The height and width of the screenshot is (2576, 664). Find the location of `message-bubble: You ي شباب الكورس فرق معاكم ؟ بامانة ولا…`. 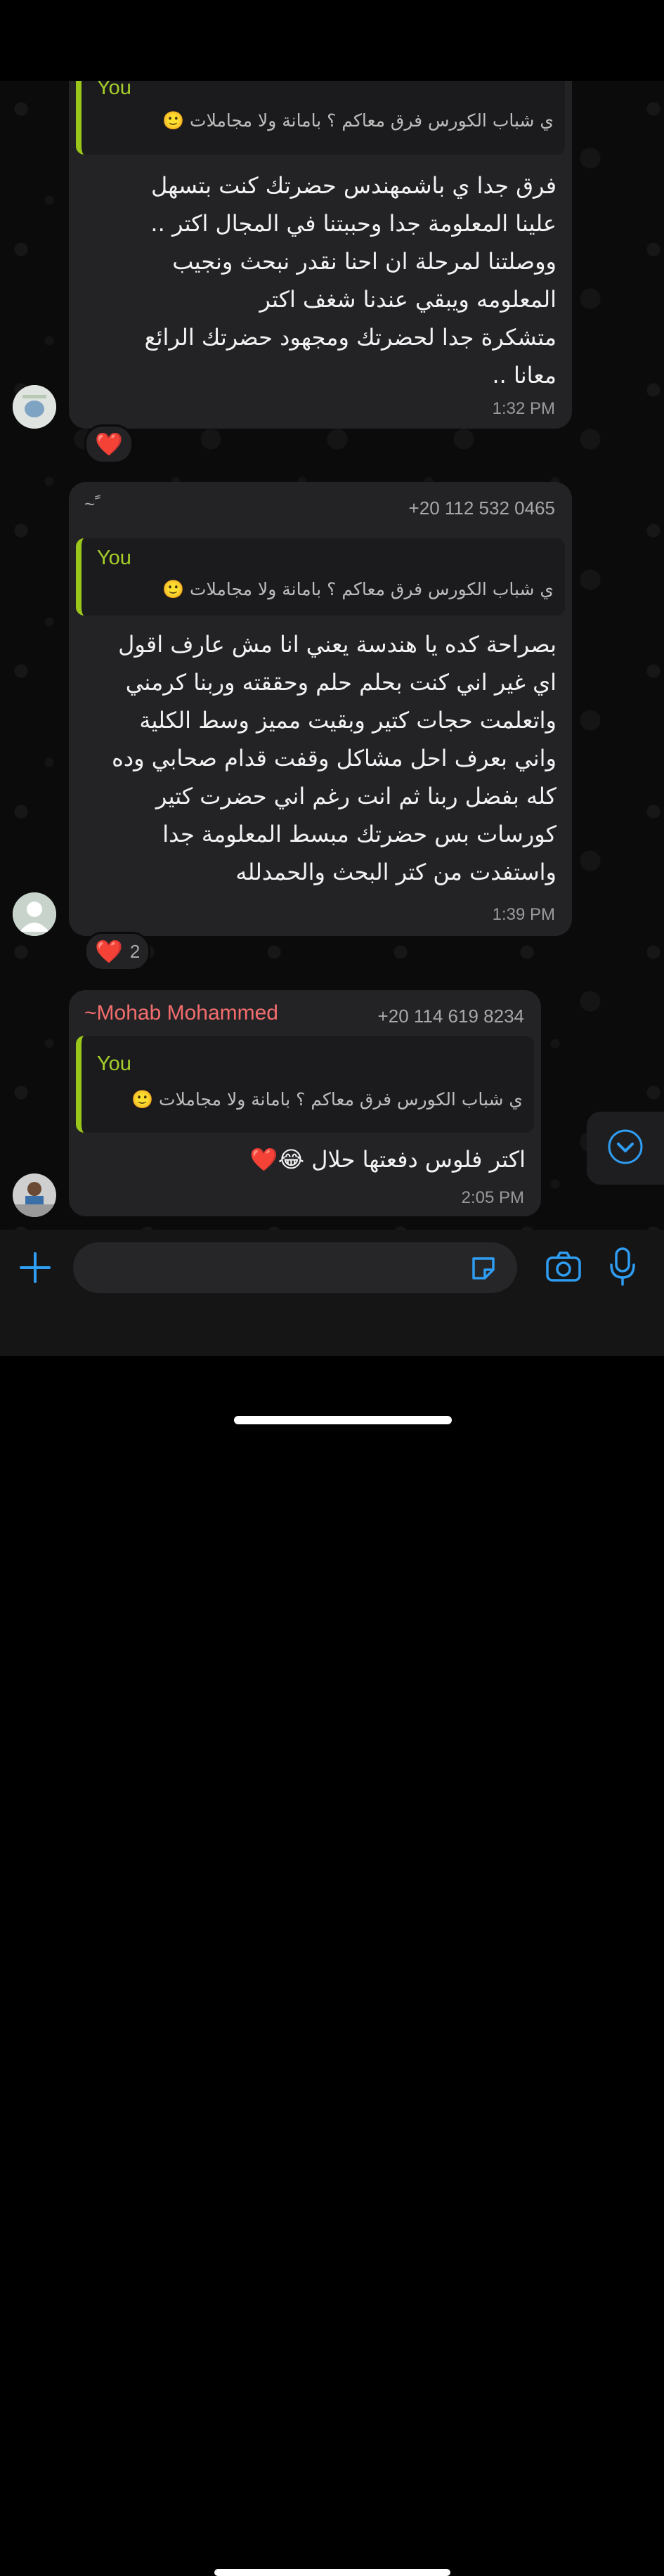

message-bubble: You ي شباب الكورس فرق معاكم ؟ بامانة ولا… is located at coordinates (320, 255).